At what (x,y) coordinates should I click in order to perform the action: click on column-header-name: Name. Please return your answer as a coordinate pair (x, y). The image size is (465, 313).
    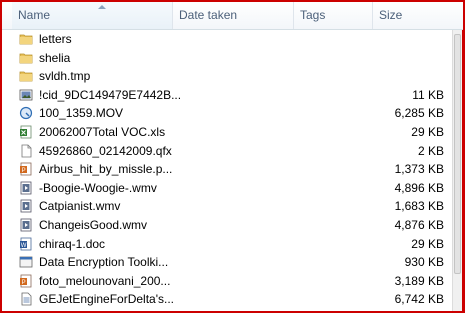
    Looking at the image, I should click on (92, 15).